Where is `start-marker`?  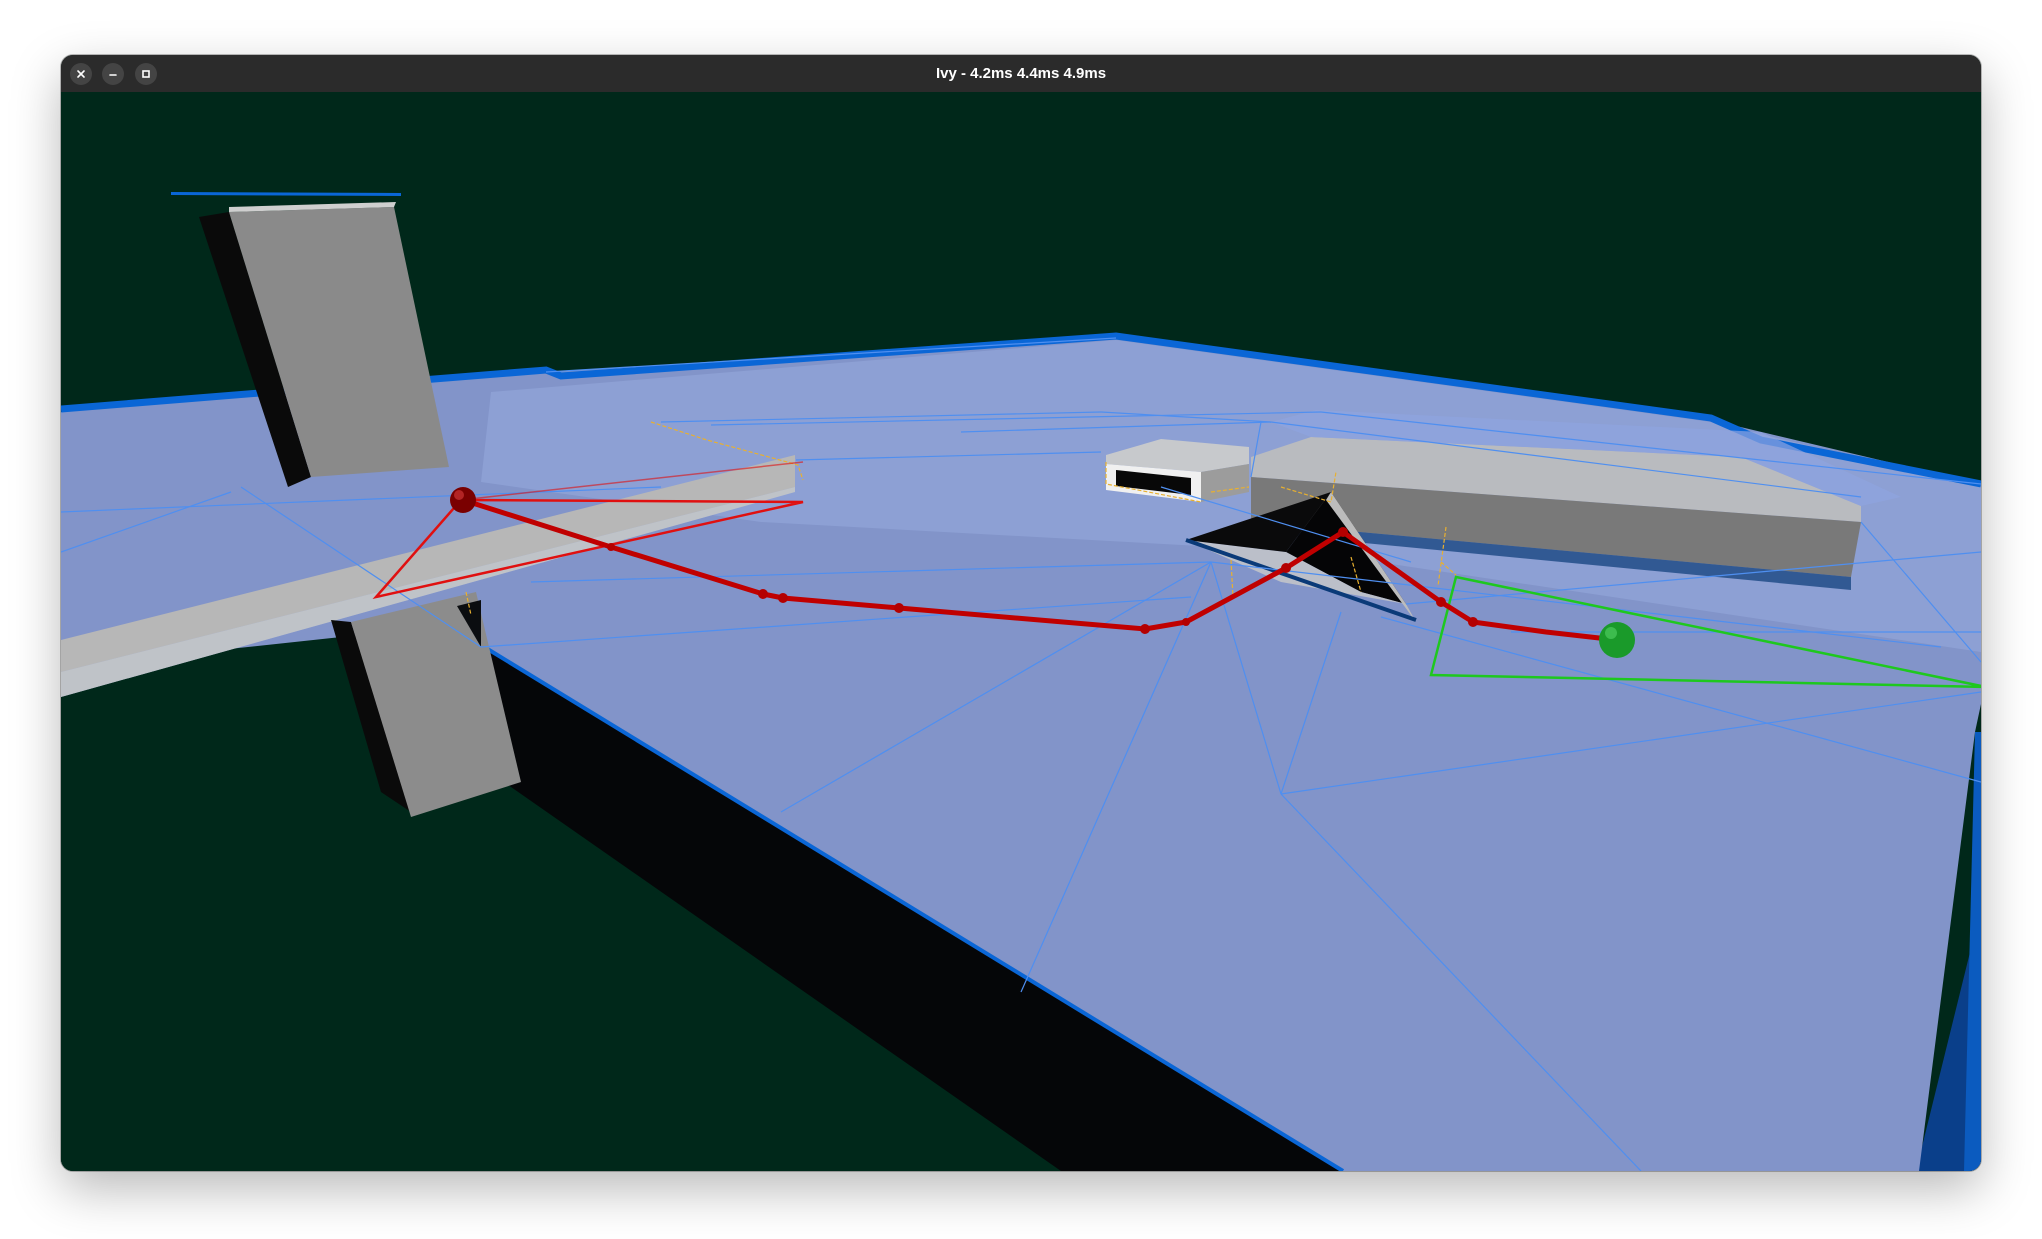
start-marker is located at coordinates (463, 500).